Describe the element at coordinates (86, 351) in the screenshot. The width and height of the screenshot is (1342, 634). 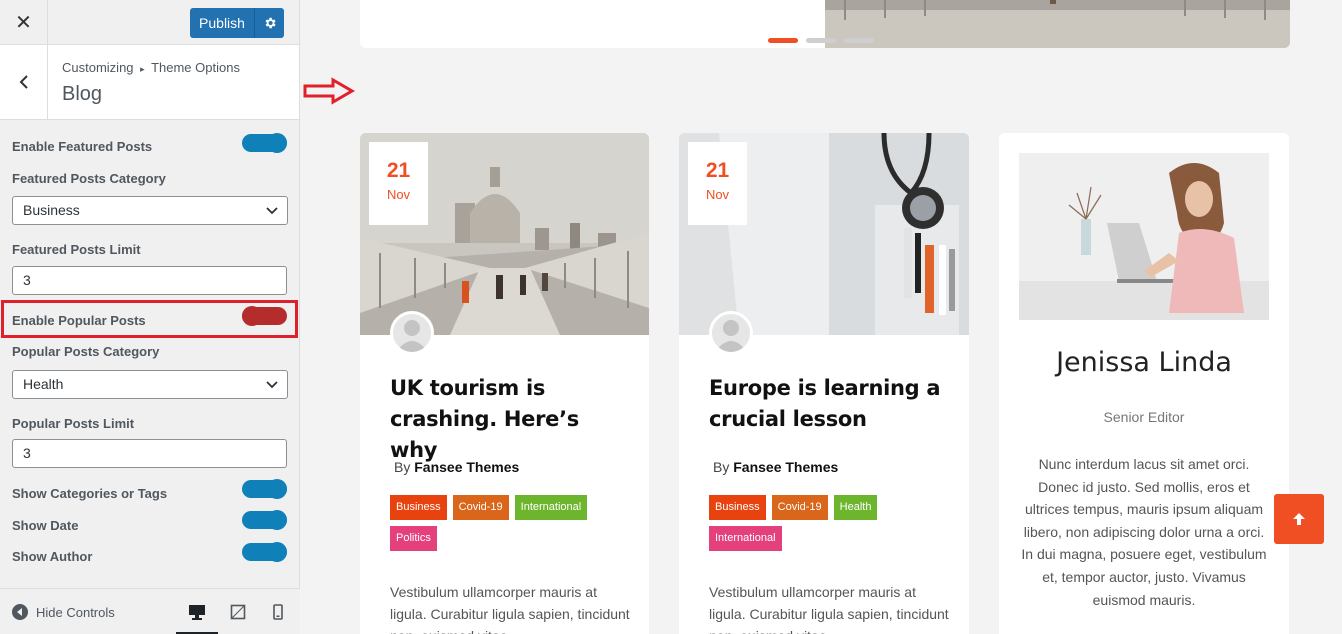
I see `popular-category-label: Popular Posts Category` at that location.